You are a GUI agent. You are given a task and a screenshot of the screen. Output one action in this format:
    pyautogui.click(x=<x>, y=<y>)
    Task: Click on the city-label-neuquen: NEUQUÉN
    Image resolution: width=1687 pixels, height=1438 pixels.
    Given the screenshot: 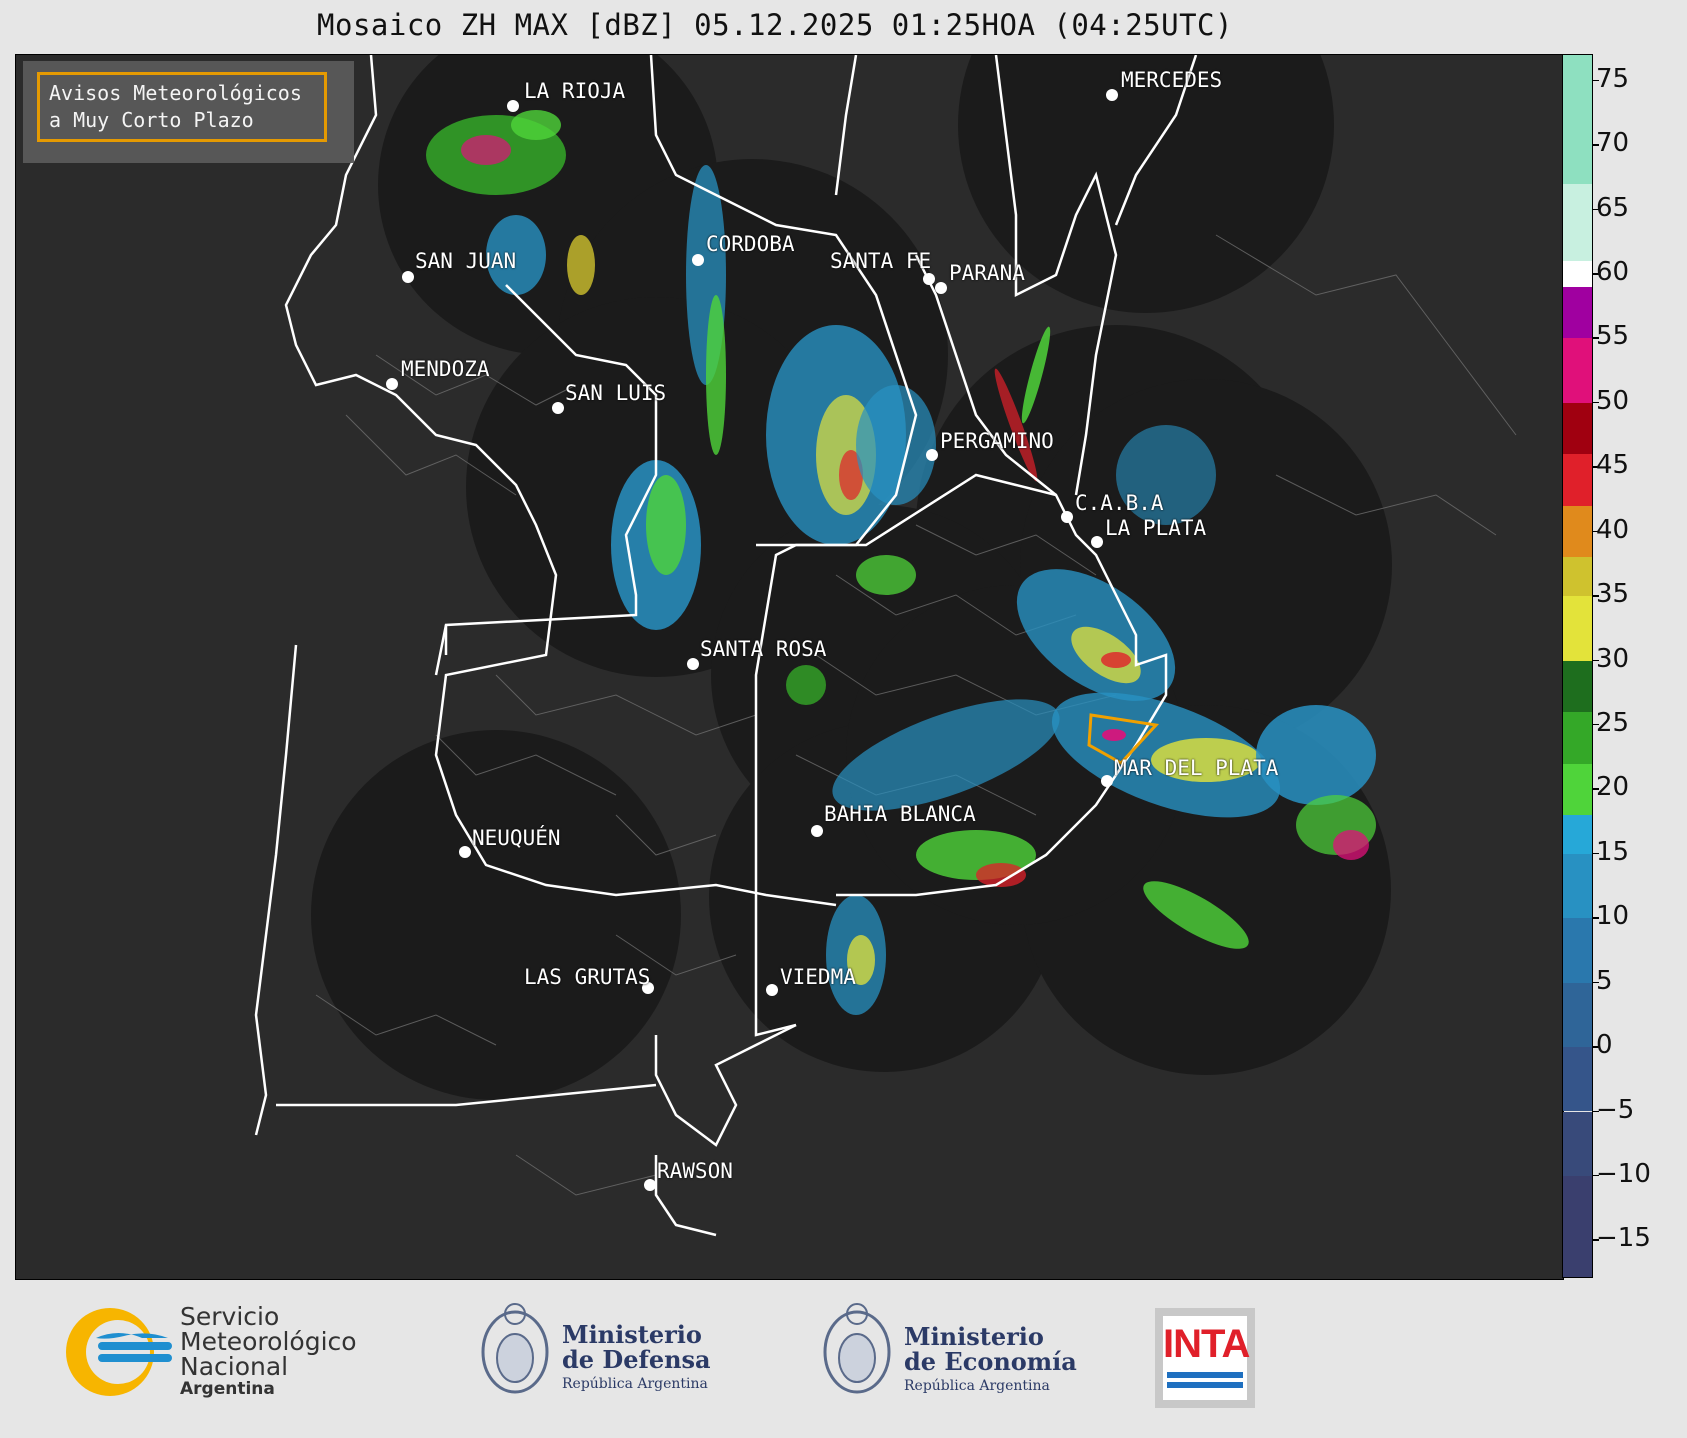 What is the action you would take?
    pyautogui.click(x=516, y=838)
    